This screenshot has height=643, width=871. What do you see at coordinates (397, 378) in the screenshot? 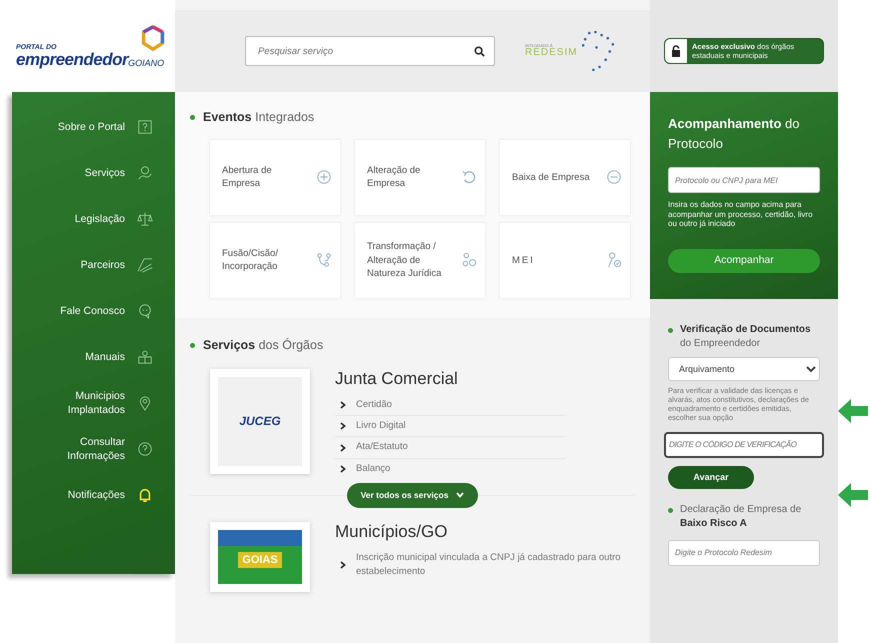
I see `agency-name: Junta Comercial` at bounding box center [397, 378].